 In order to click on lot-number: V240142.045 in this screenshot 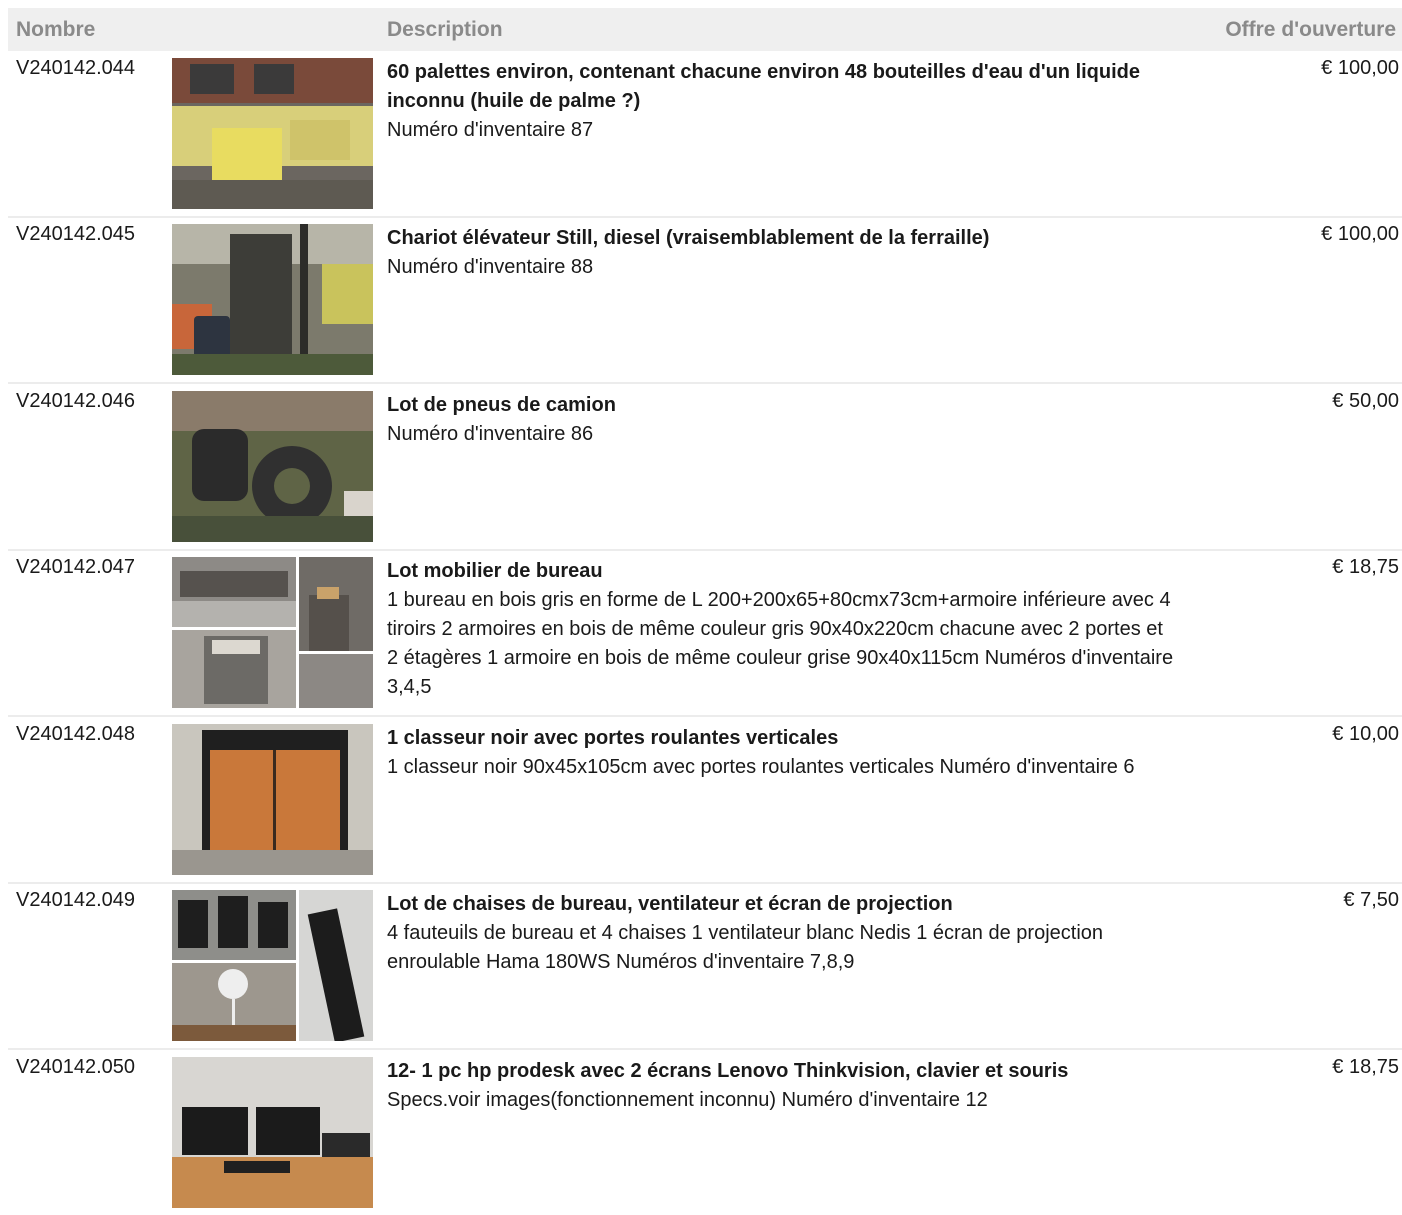, I will do `click(75, 234)`.